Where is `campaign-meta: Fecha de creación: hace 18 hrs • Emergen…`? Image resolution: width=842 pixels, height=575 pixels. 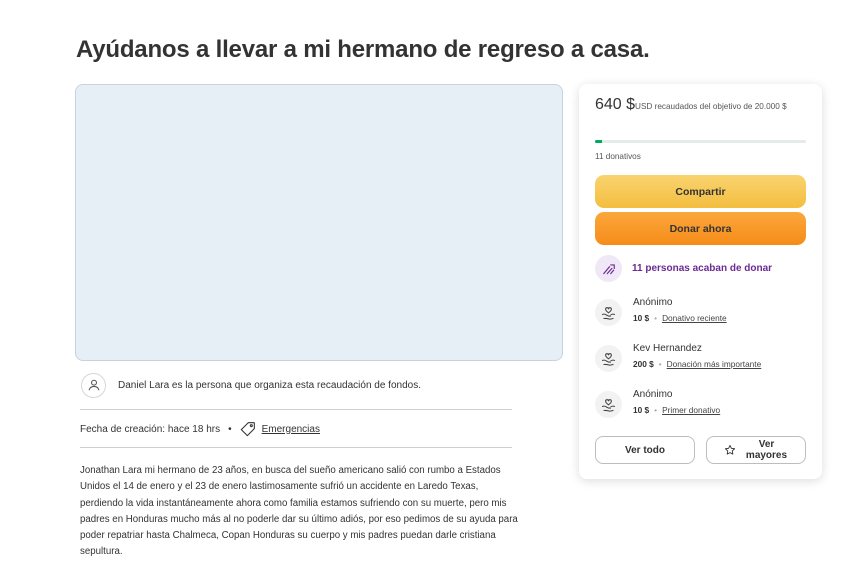
campaign-meta: Fecha de creación: hace 18 hrs • Emergen… is located at coordinates (200, 429).